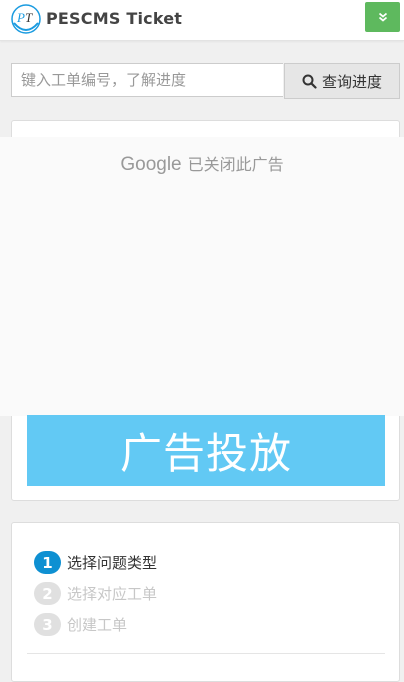 The width and height of the screenshot is (404, 682). I want to click on step-1: 1 选择问题类型, so click(95, 562).